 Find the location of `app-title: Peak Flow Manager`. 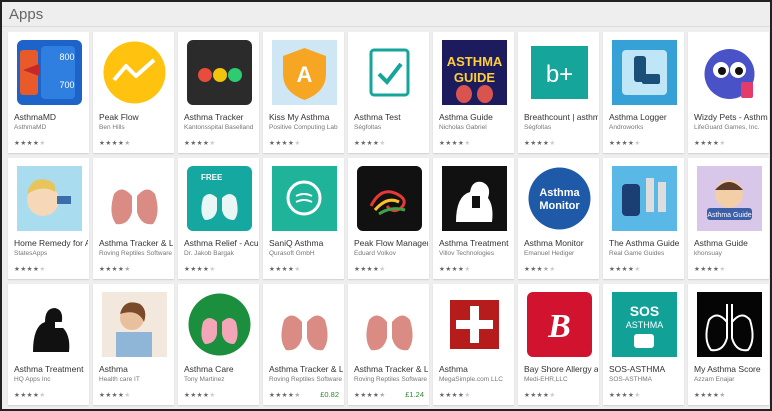

app-title: Peak Flow Manager is located at coordinates (391, 243).